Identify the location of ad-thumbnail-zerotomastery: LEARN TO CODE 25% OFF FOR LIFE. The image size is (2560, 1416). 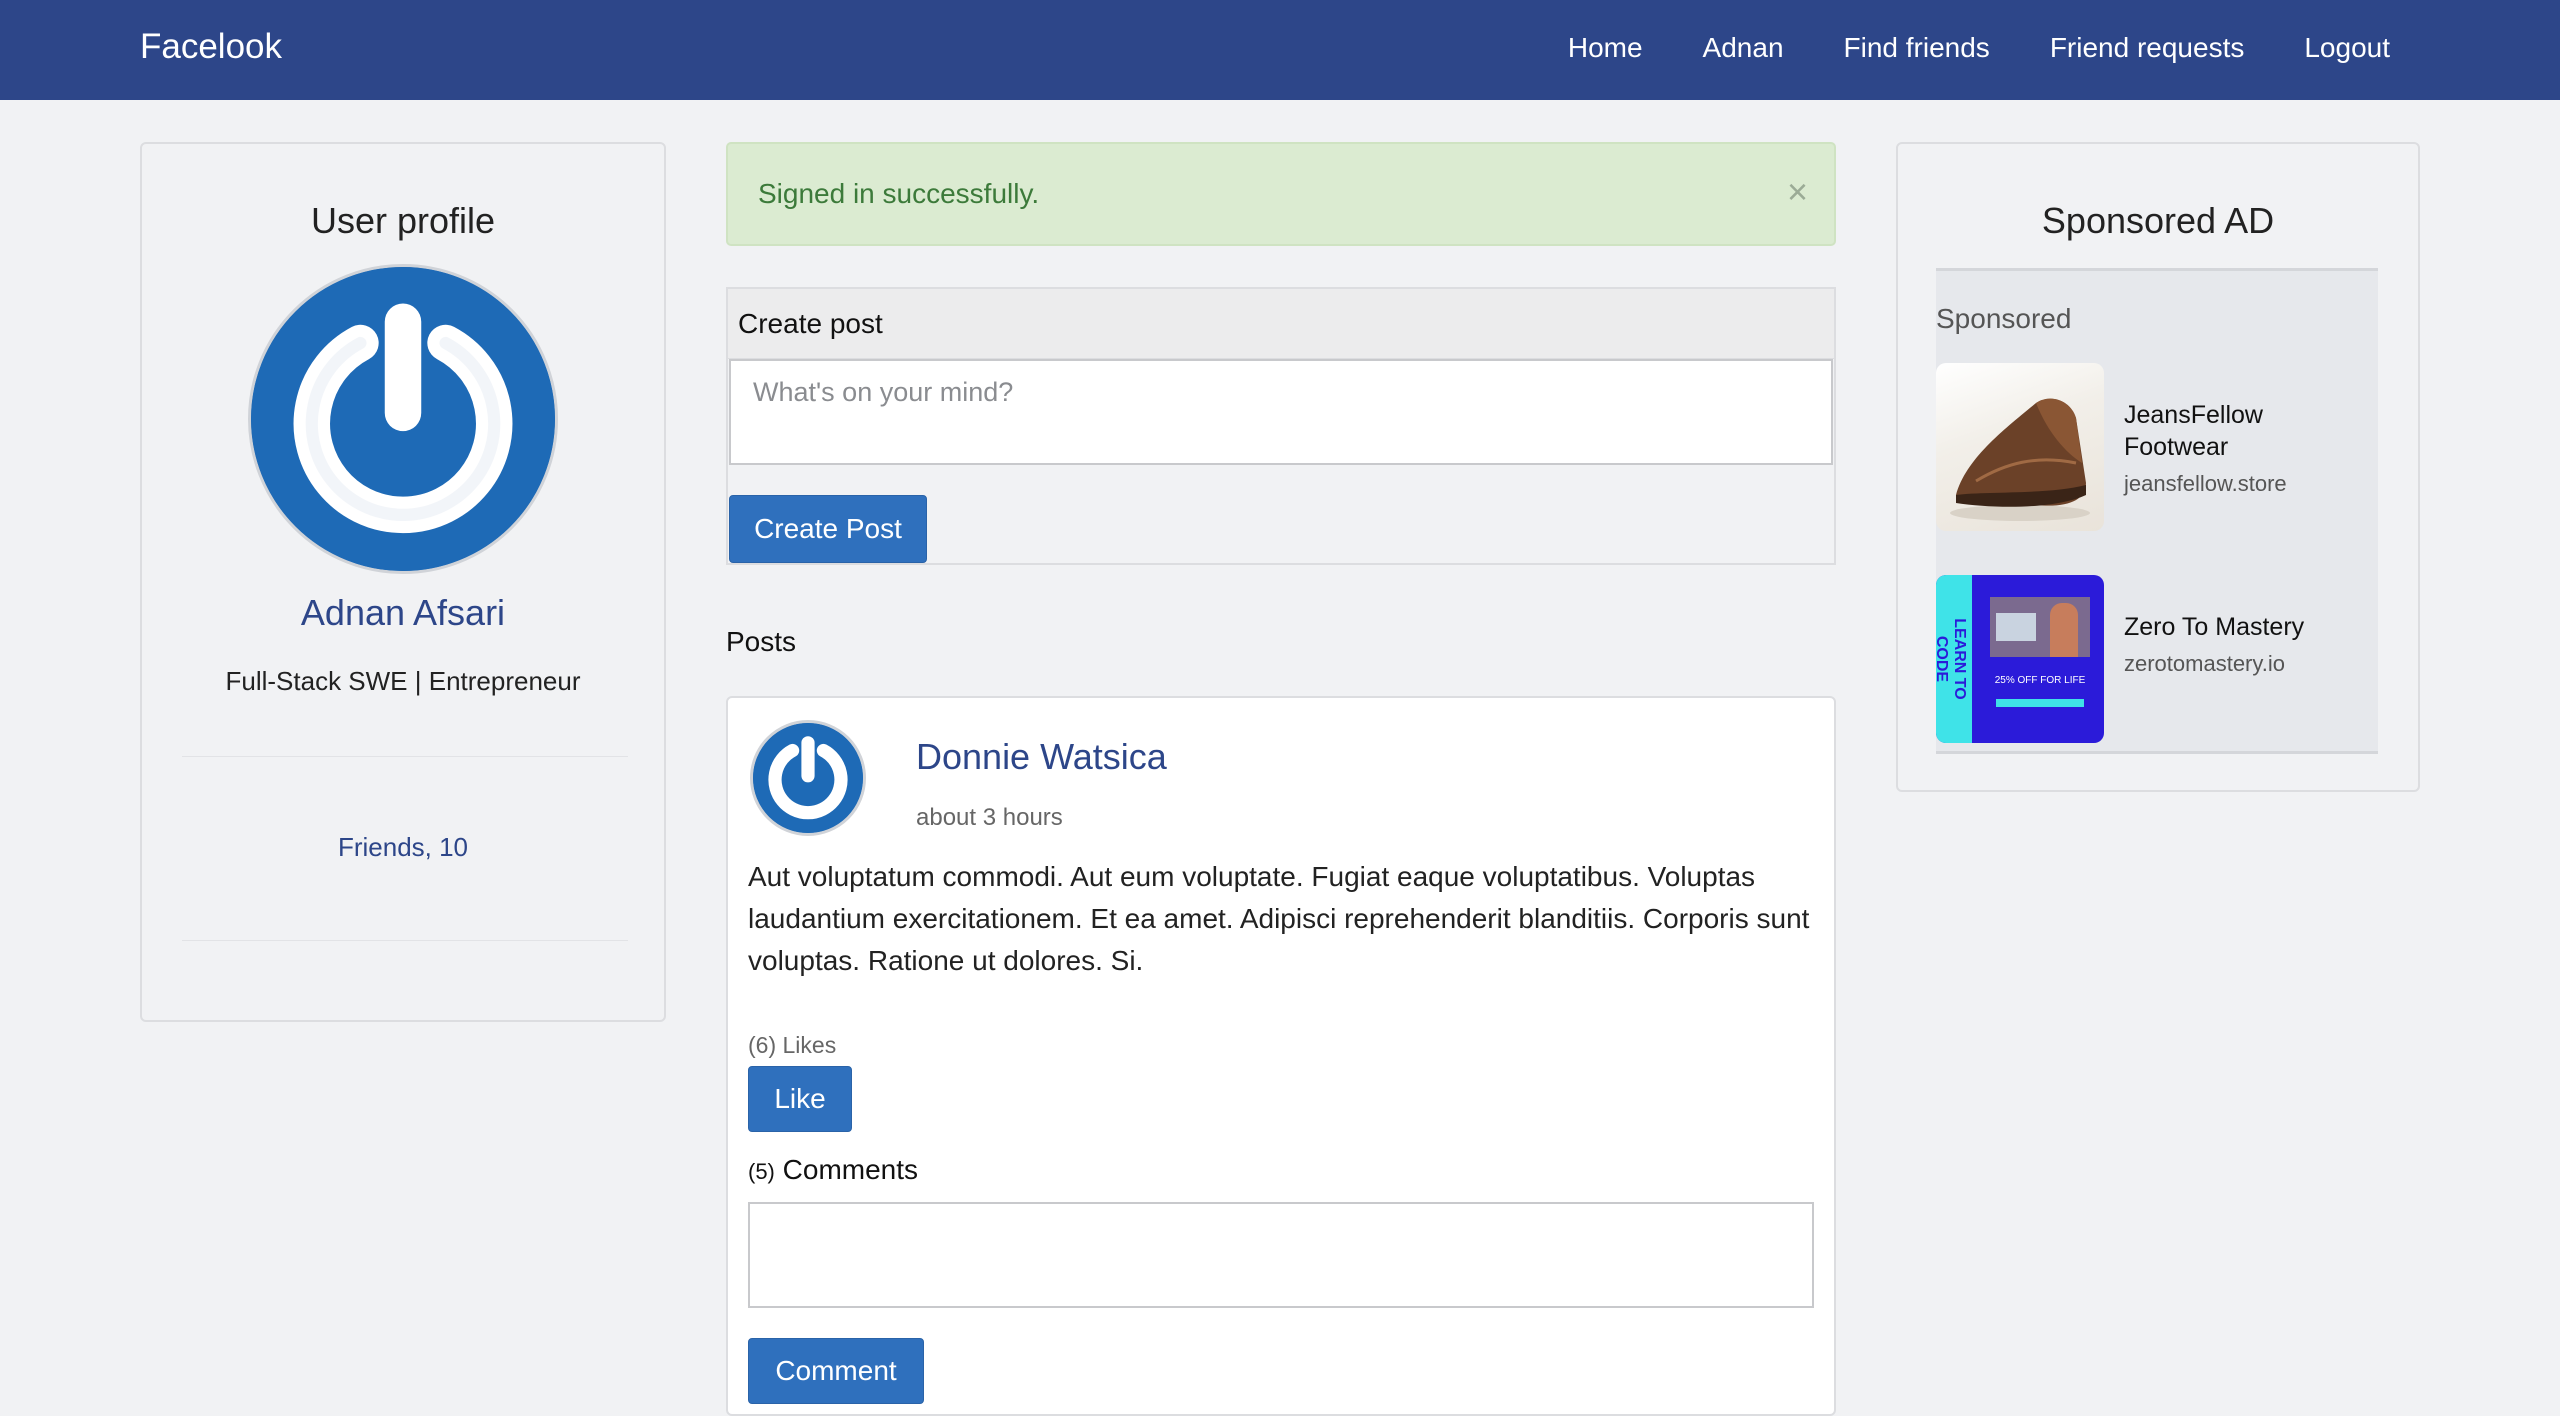
(2020, 659).